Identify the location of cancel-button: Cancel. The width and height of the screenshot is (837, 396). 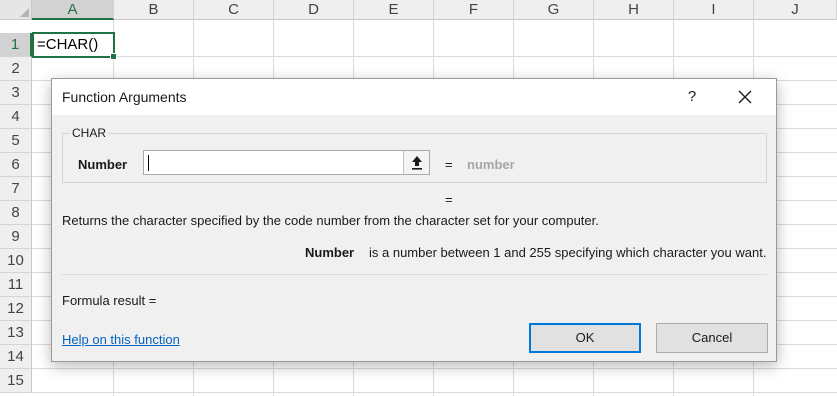
(712, 338).